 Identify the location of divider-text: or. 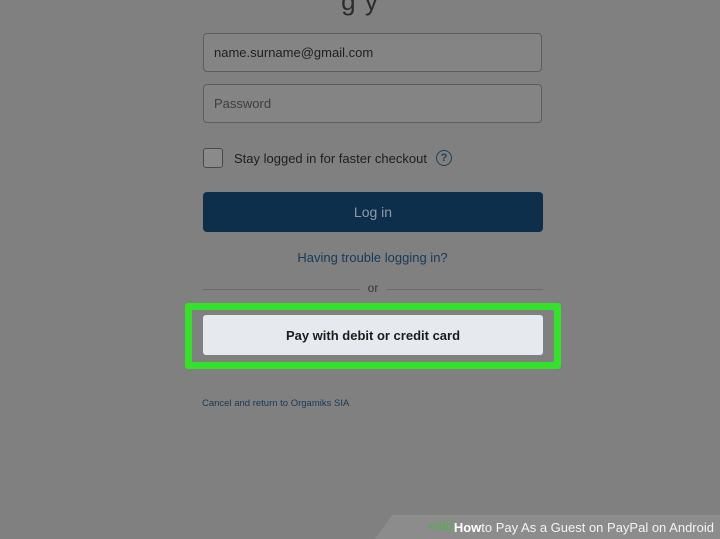
(373, 288).